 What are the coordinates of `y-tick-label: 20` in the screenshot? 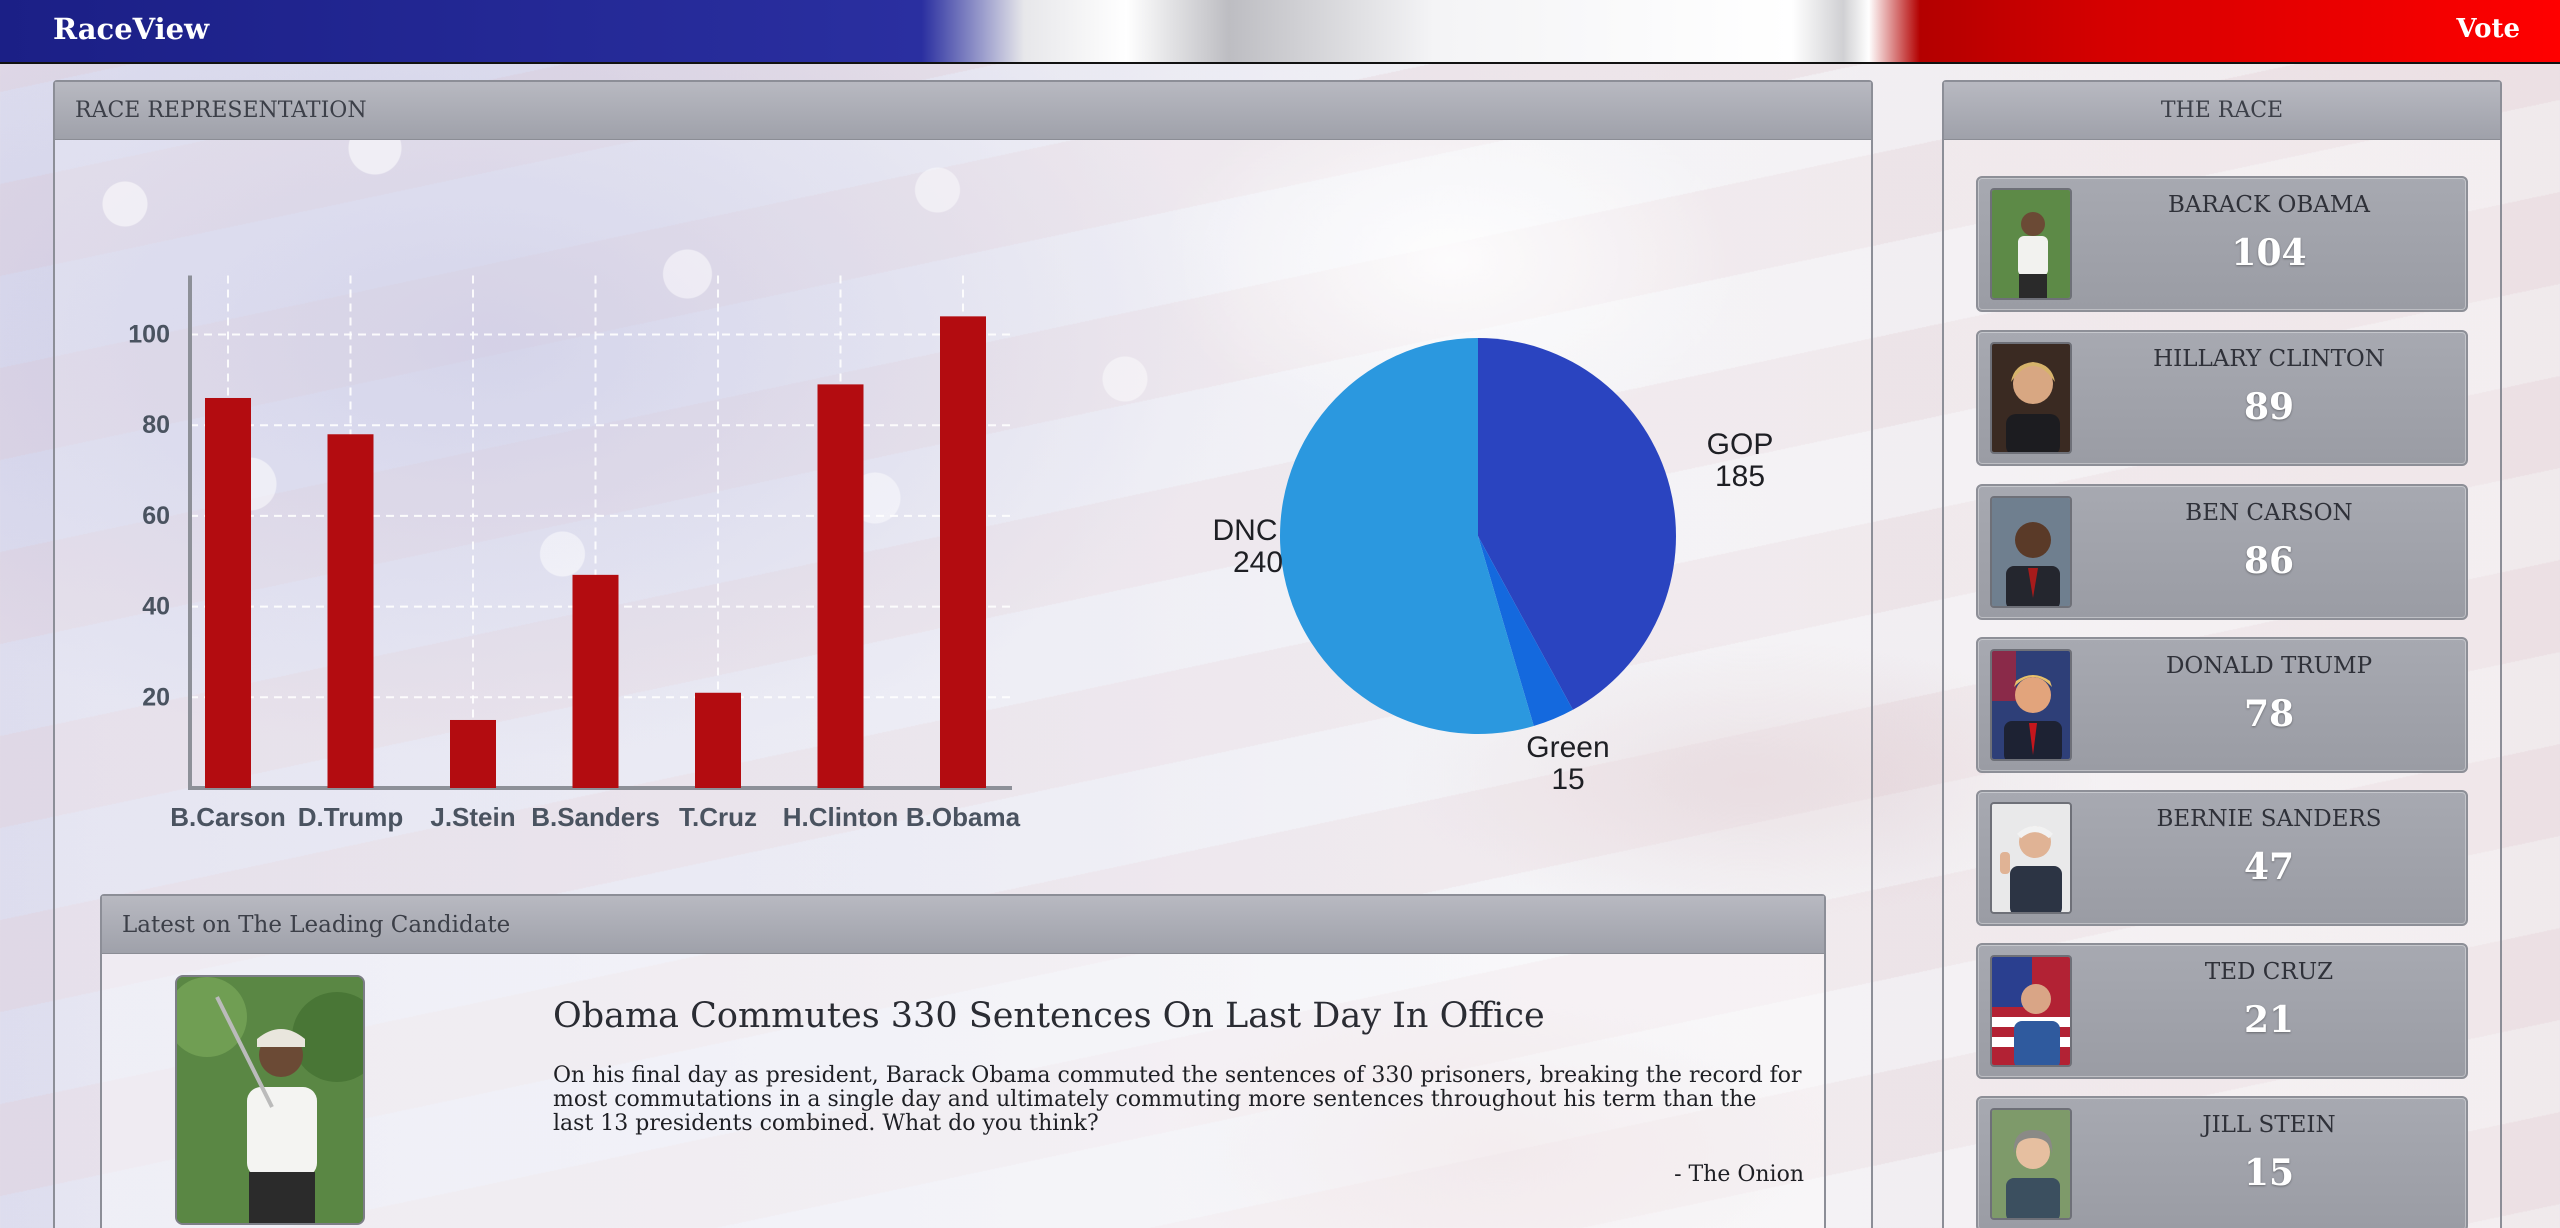 It's located at (156, 697).